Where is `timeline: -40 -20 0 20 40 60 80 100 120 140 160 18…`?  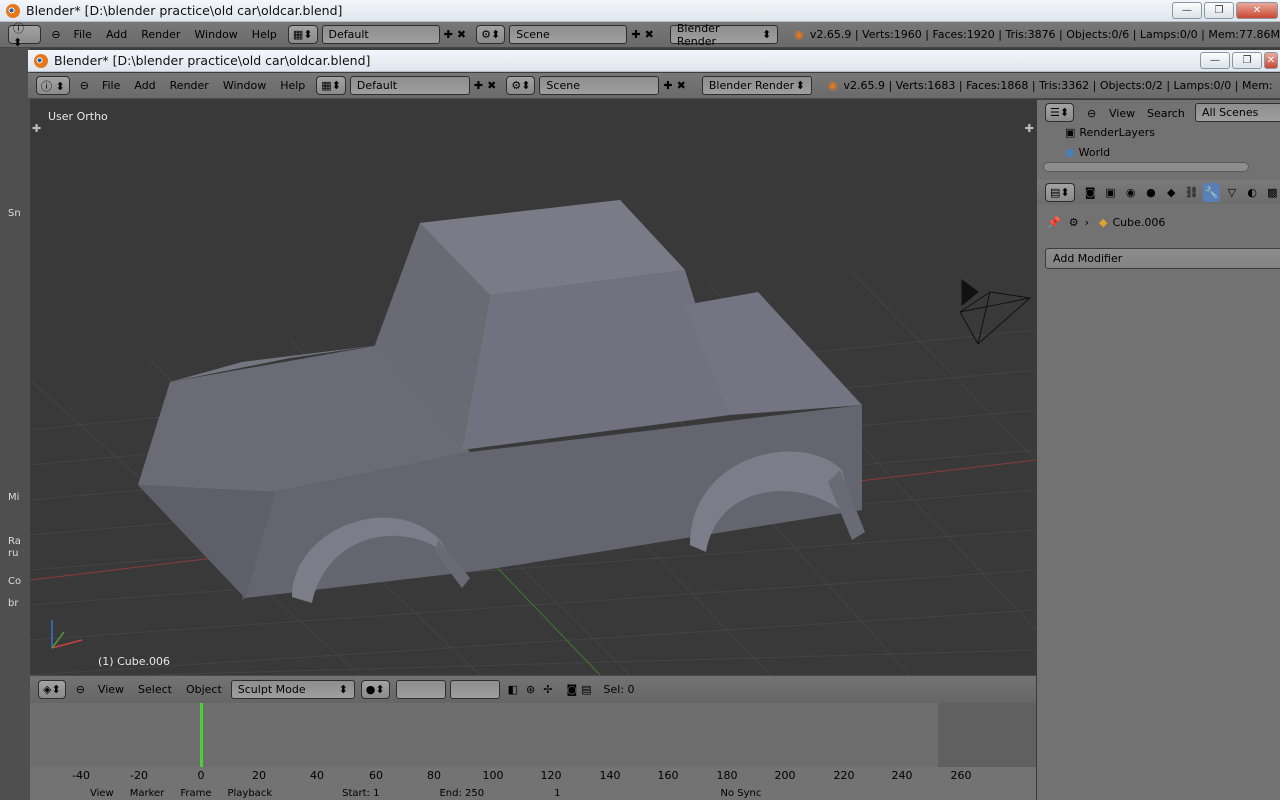 timeline: -40 -20 0 20 40 60 80 100 120 140 160 18… is located at coordinates (533, 751).